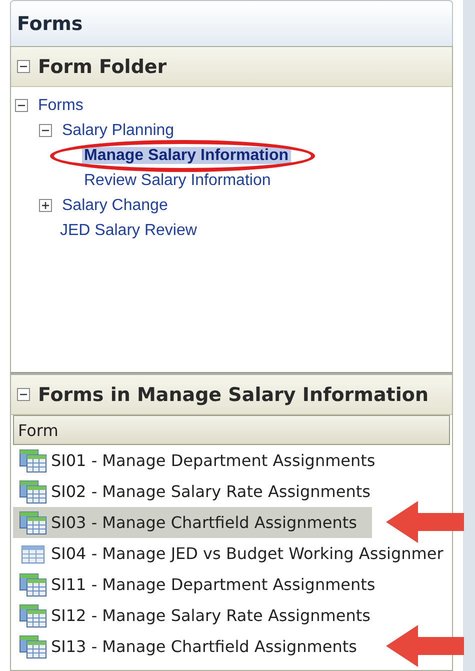  What do you see at coordinates (102, 67) in the screenshot?
I see `panel-title: Form Folder` at bounding box center [102, 67].